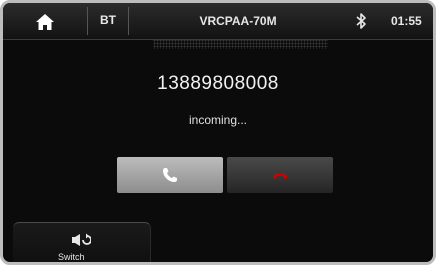  I want to click on answer-button, so click(170, 175).